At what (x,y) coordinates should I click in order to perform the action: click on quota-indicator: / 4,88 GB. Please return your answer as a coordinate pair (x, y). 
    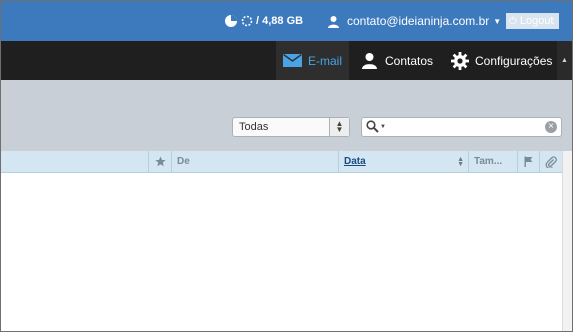
    Looking at the image, I should click on (263, 21).